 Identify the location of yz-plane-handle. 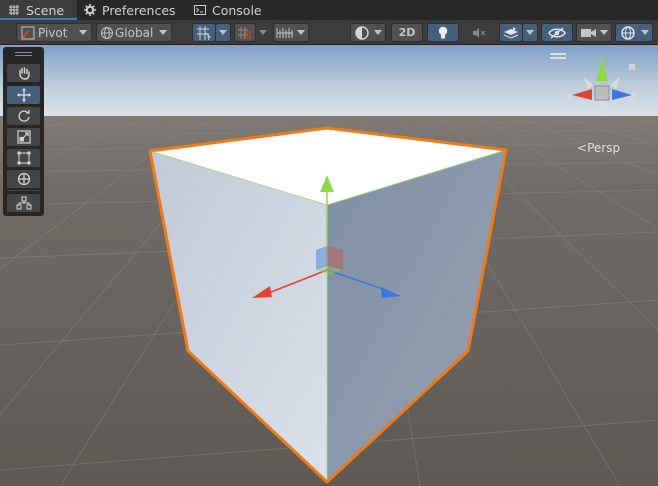
(335, 258).